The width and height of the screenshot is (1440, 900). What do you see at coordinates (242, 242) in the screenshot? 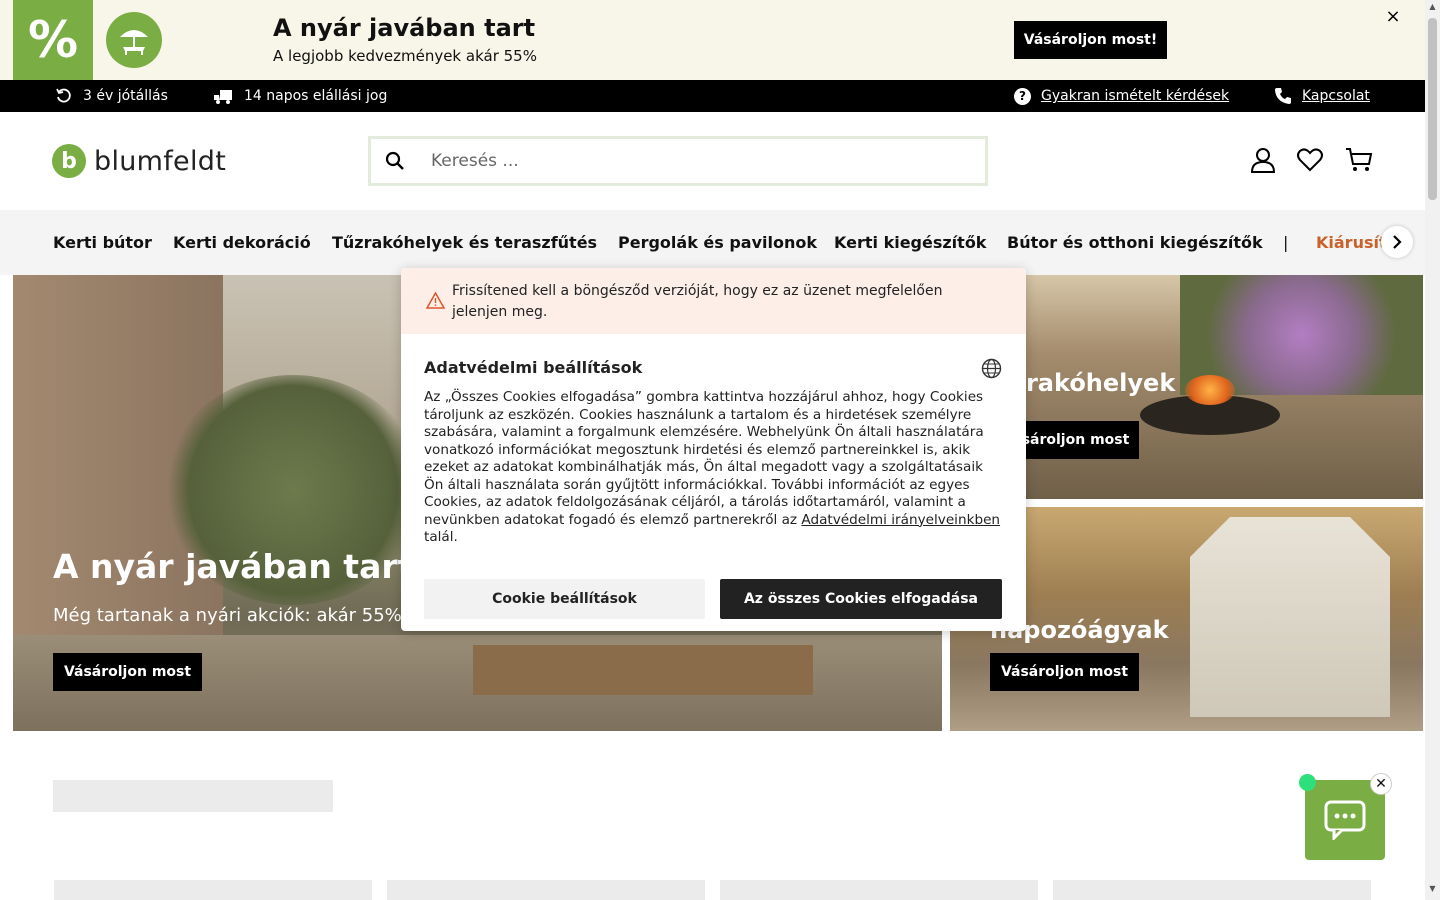
I see `nav-garden-decoration: Kerti dekoráció` at bounding box center [242, 242].